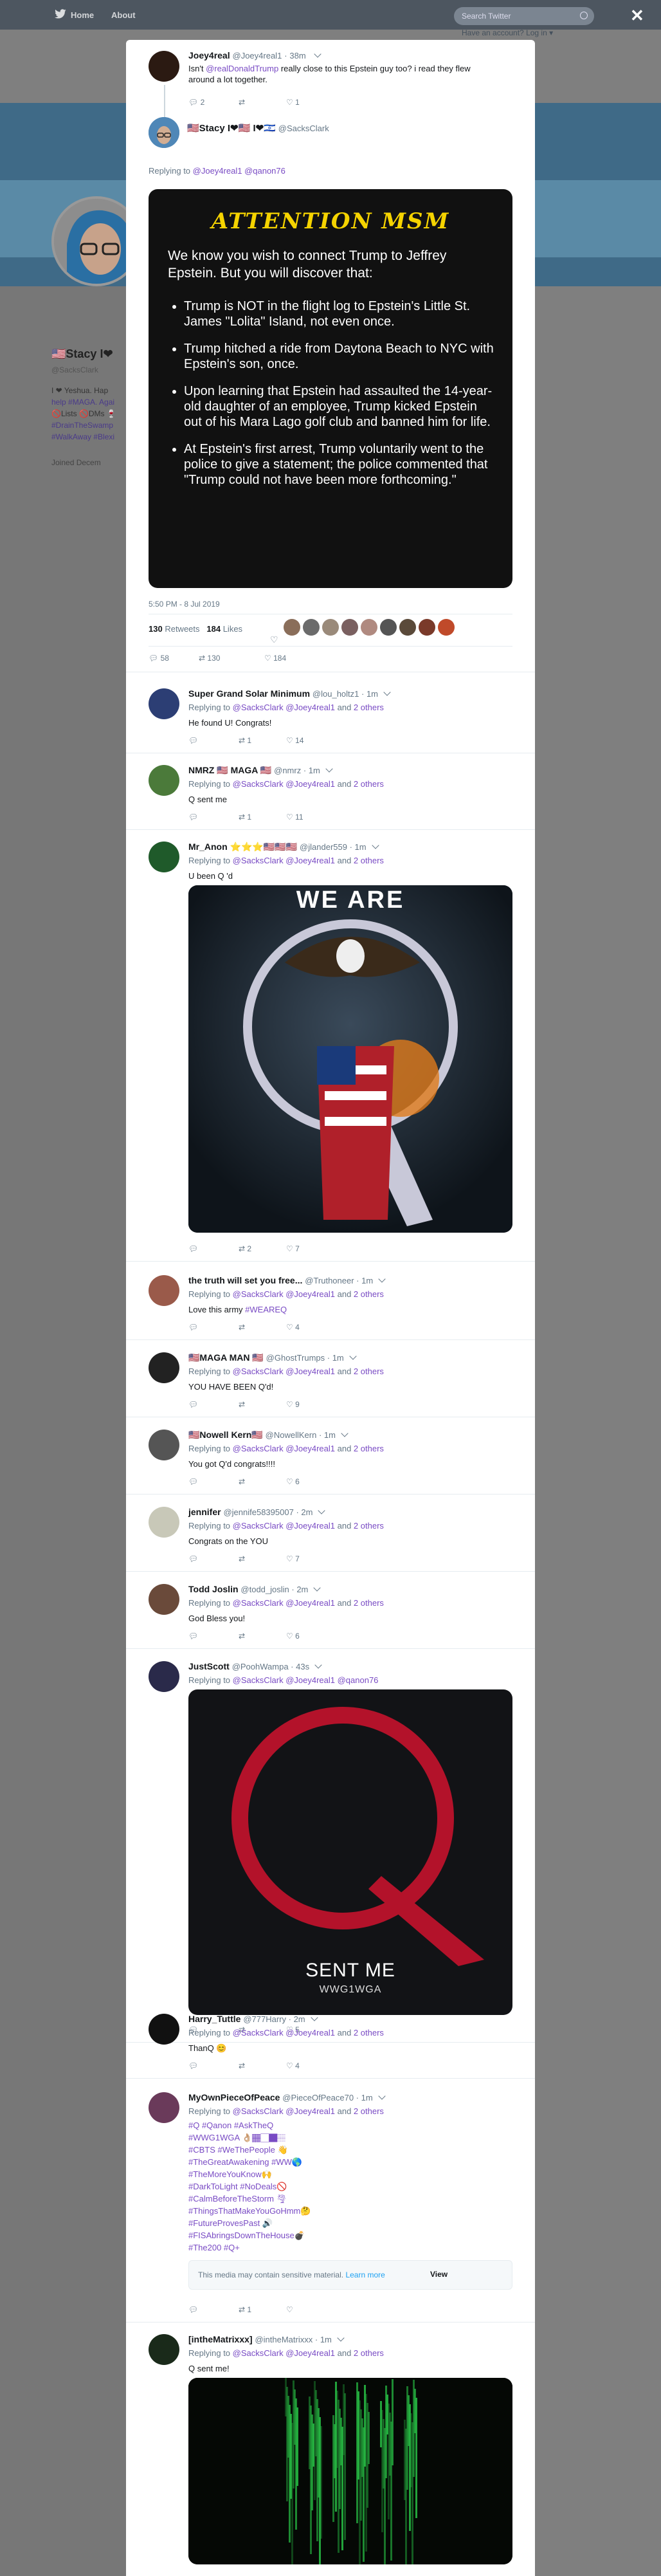 This screenshot has width=661, height=2576. I want to click on mention-link: @SacksClark @Joey4real1 @qanon76, so click(306, 1680).